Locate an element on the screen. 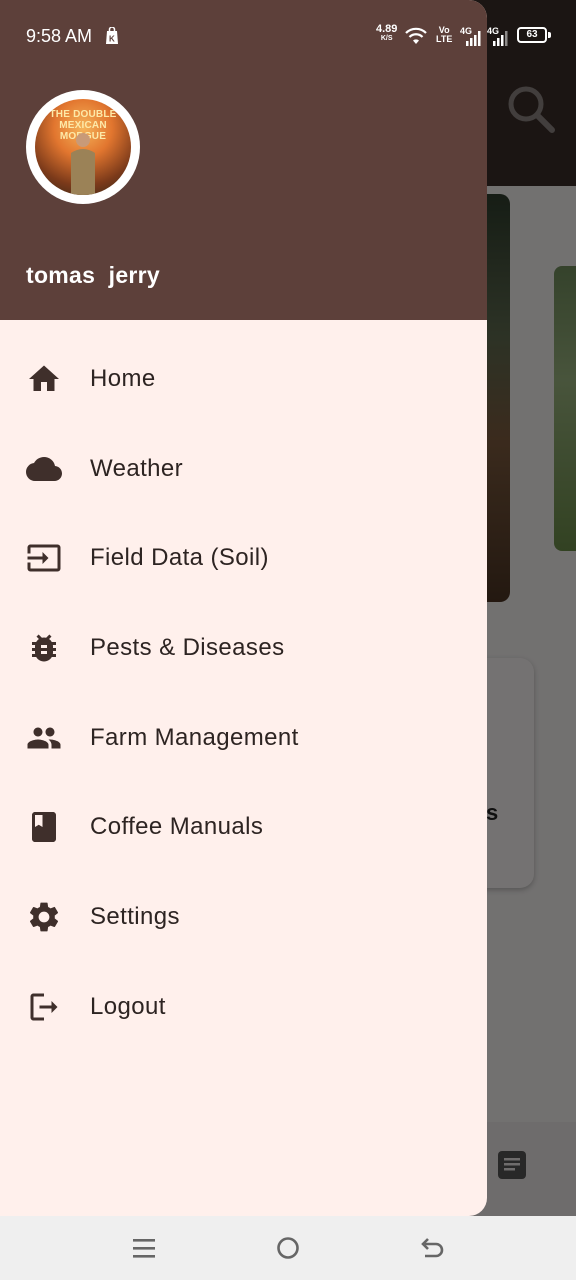 Image resolution: width=576 pixels, height=1280 pixels. notification-icon: K is located at coordinates (112, 35).